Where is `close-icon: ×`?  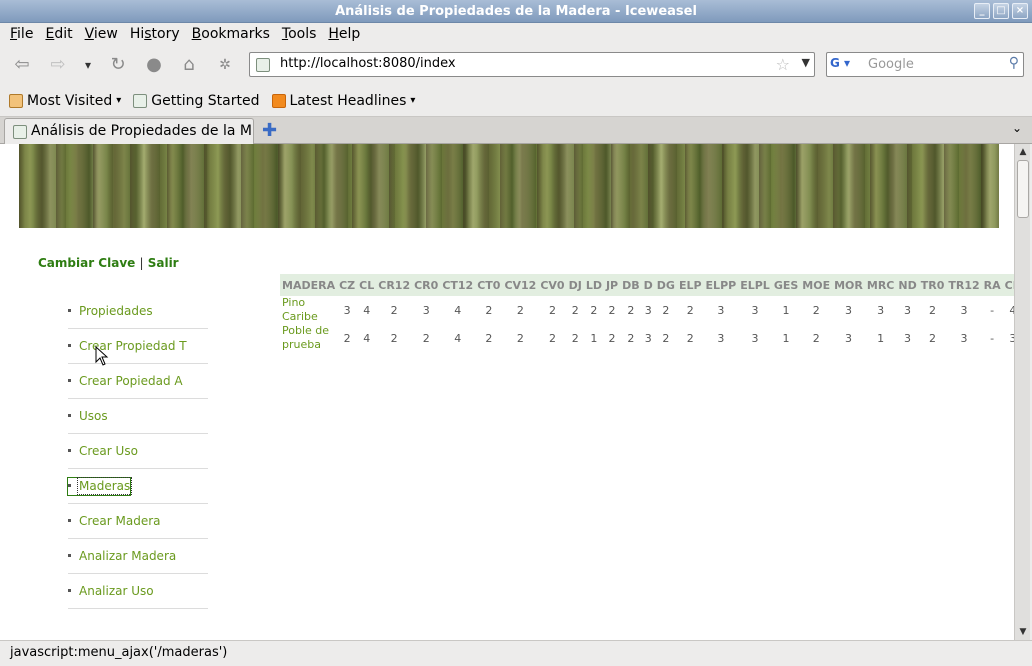
close-icon: × is located at coordinates (1020, 11).